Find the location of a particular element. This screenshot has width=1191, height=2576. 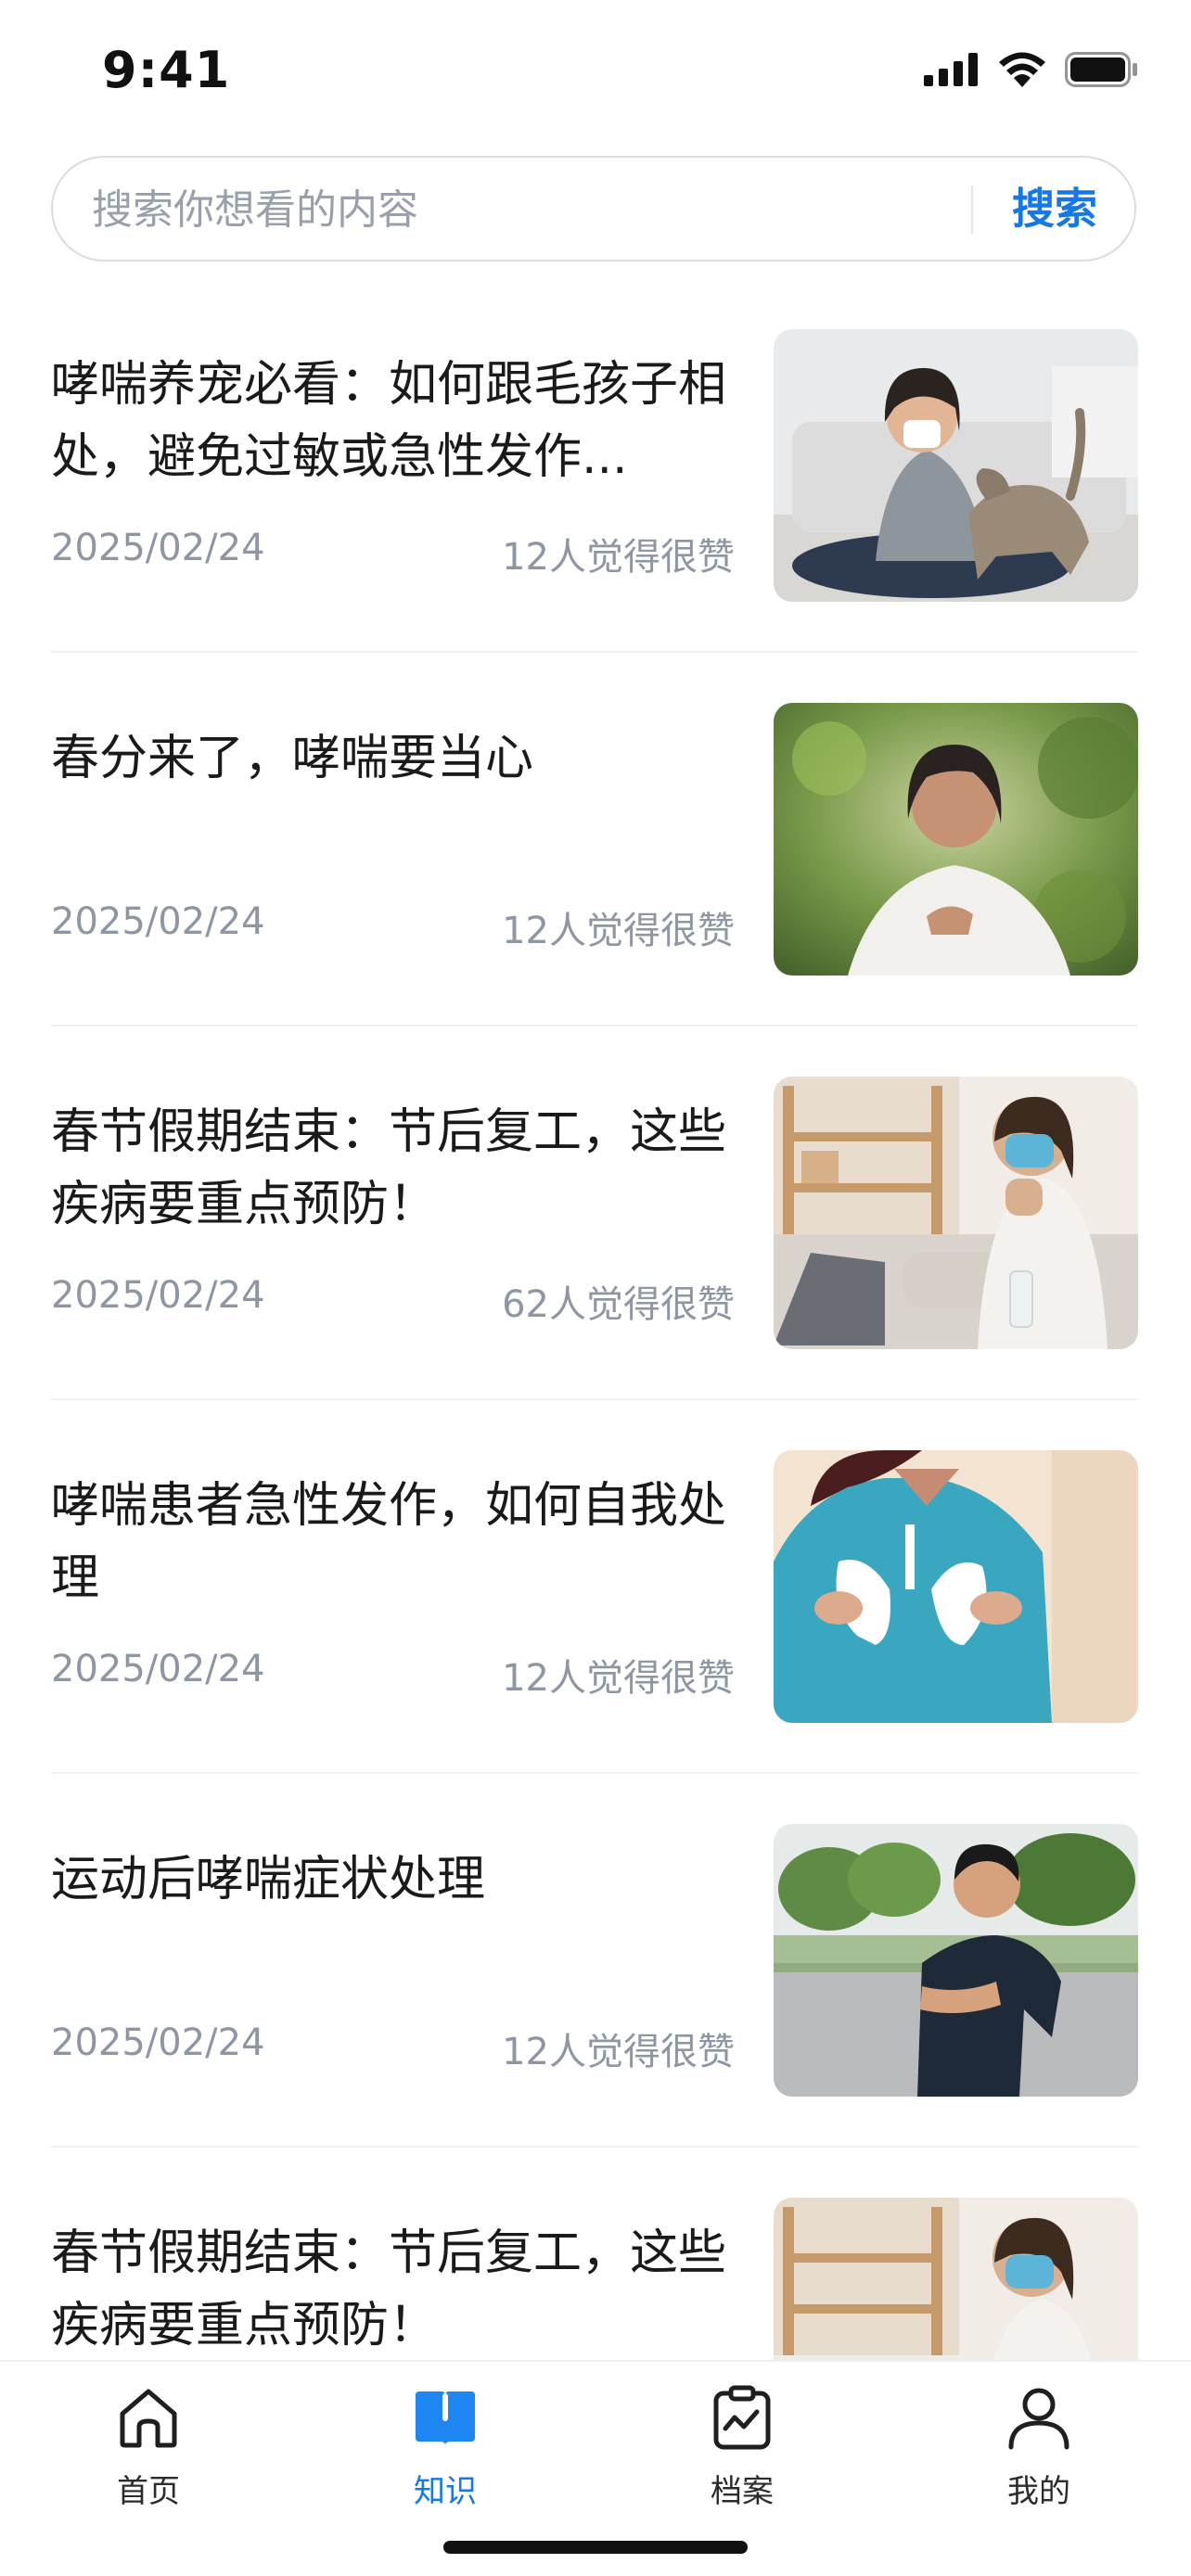

article-title: 运动后哮喘症状处理 is located at coordinates (268, 1880).